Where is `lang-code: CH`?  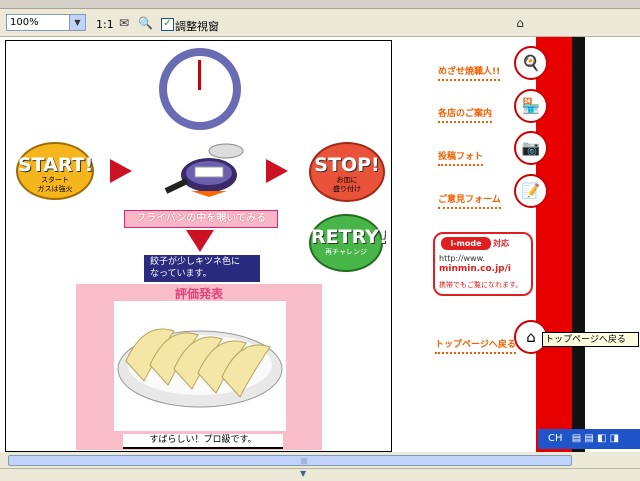
lang-code: CH is located at coordinates (555, 438).